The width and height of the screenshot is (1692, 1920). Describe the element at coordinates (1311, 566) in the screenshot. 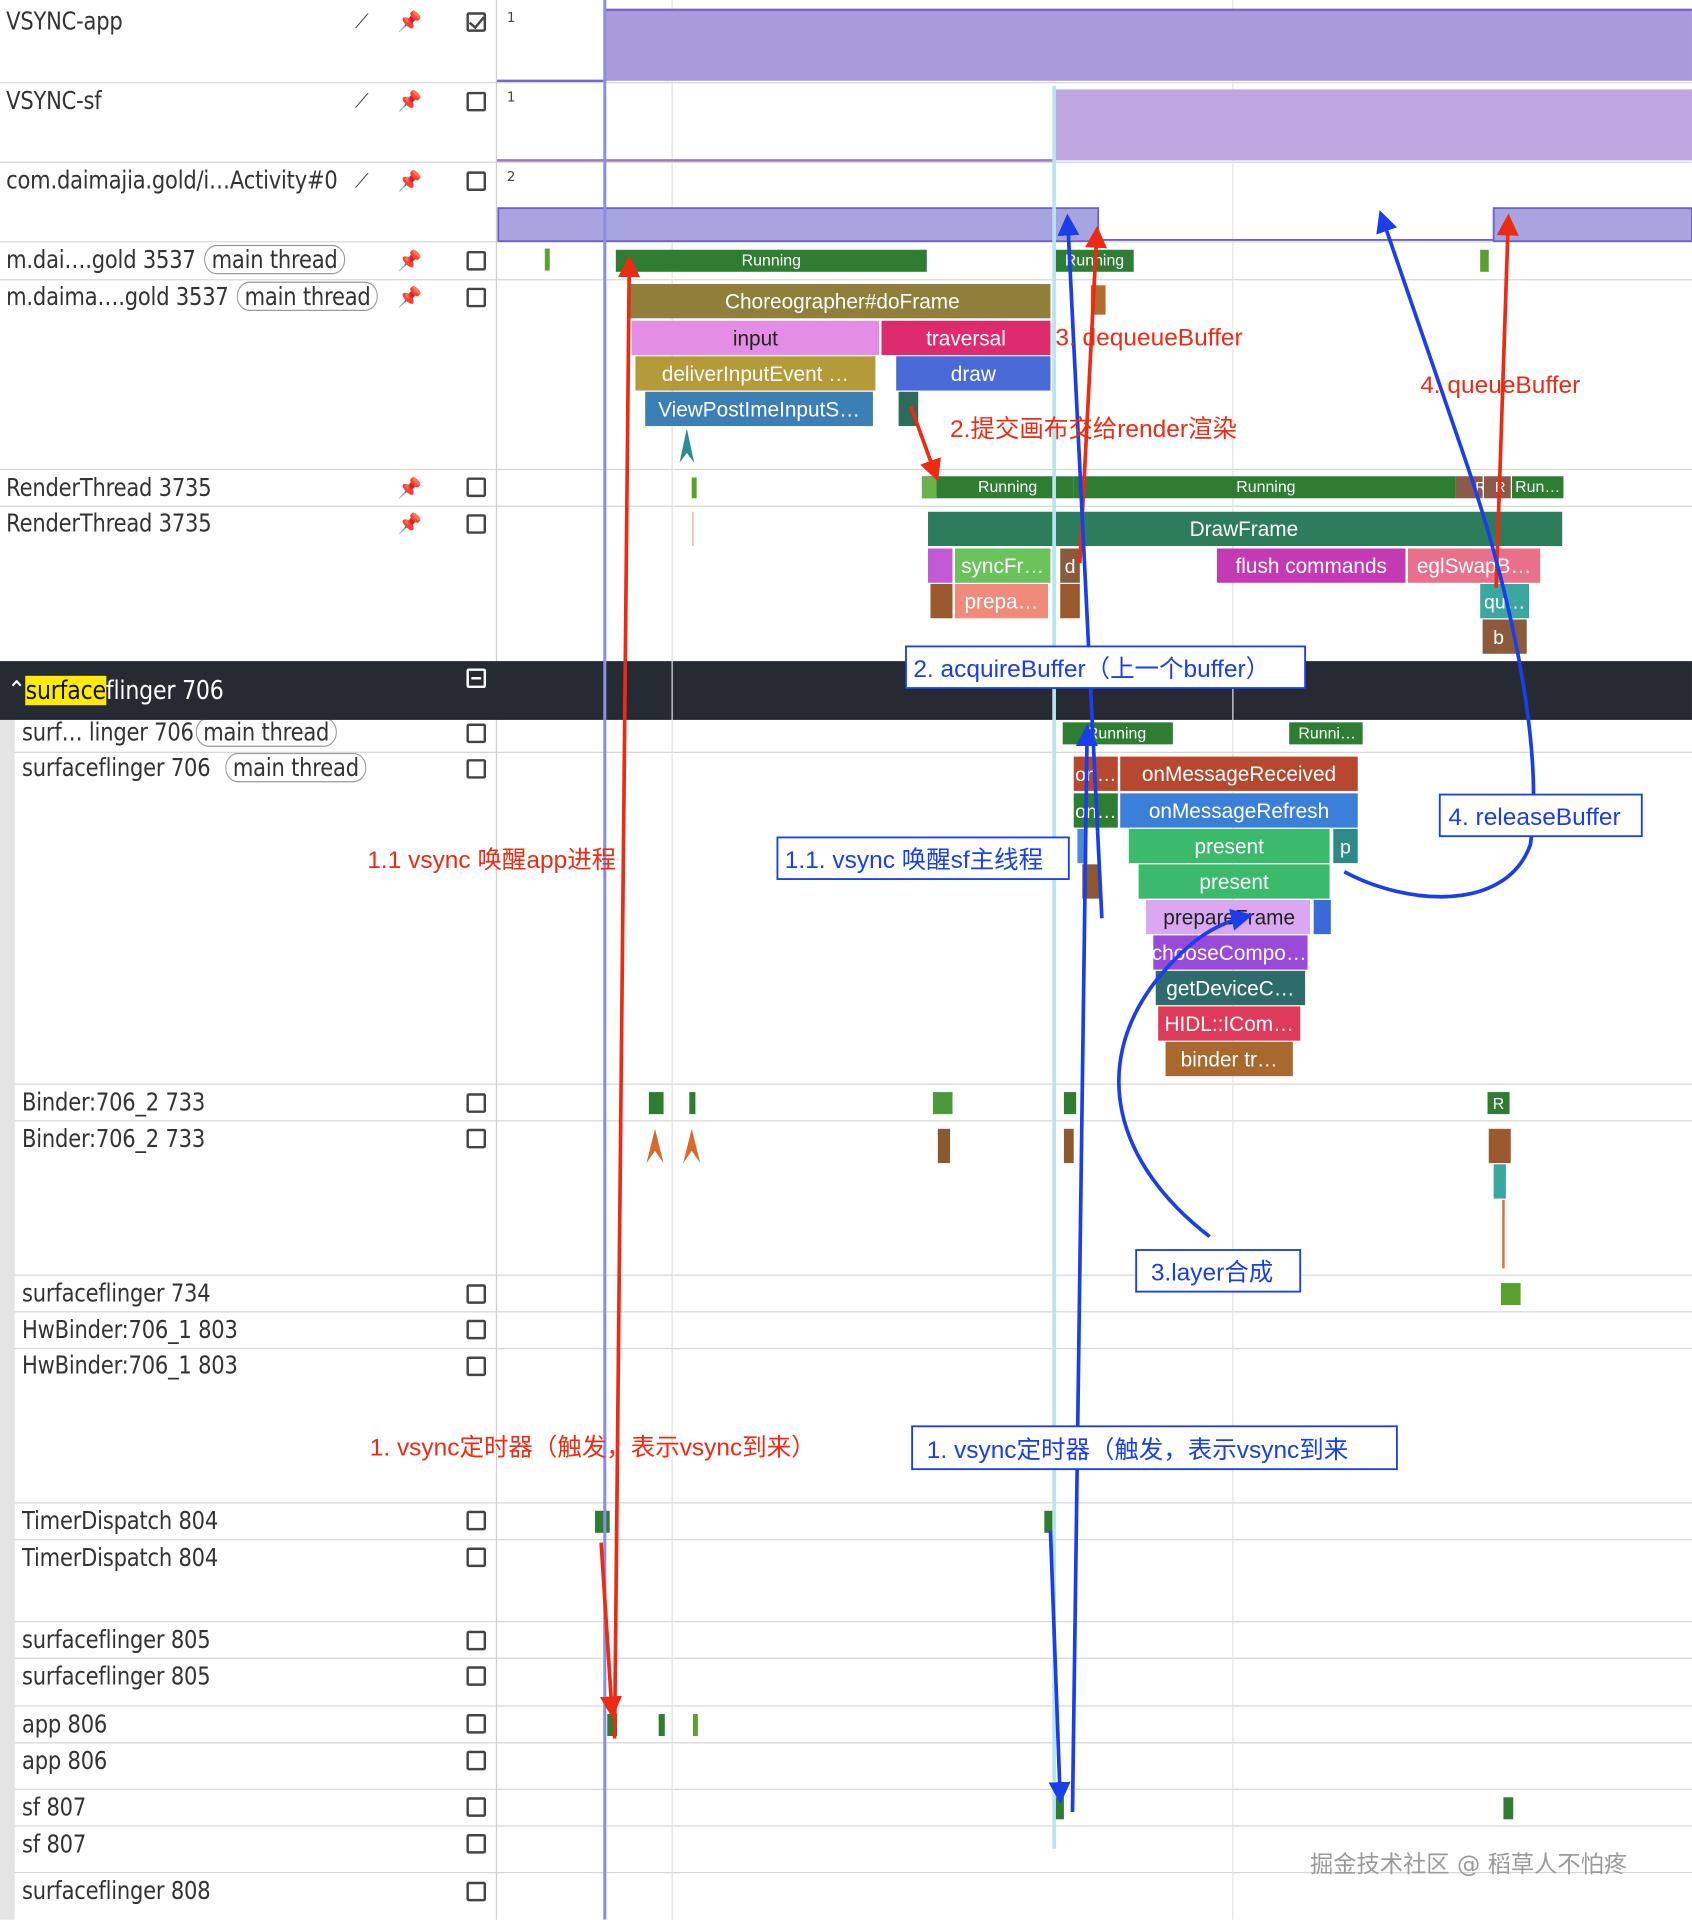

I see `slice-label: flush commands` at that location.